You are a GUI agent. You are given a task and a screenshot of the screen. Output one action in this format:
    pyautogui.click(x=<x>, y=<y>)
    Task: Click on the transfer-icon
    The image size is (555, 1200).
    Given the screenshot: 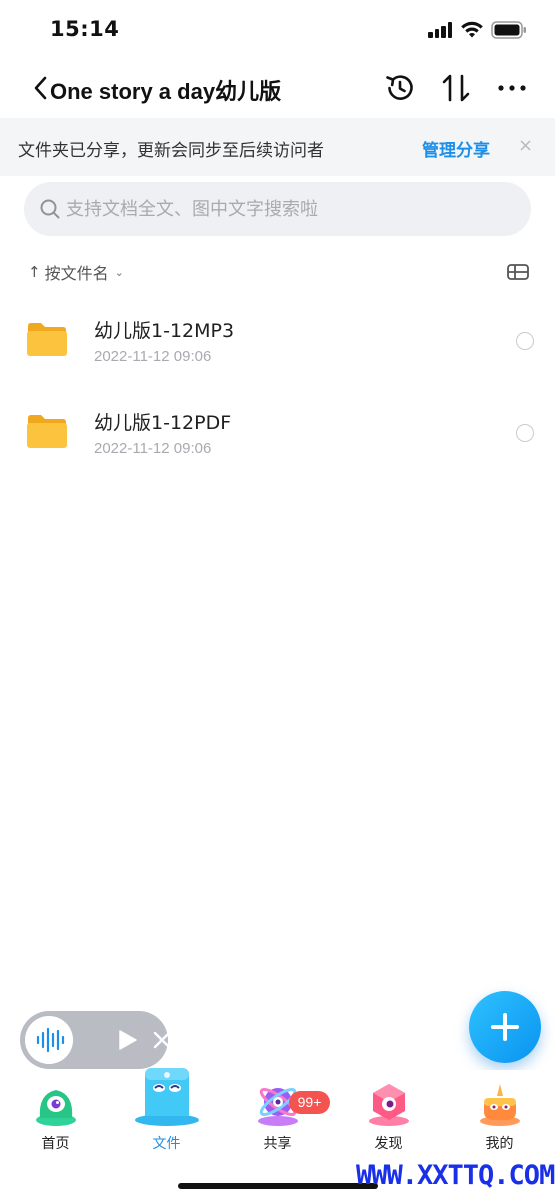 What is the action you would take?
    pyautogui.click(x=456, y=88)
    